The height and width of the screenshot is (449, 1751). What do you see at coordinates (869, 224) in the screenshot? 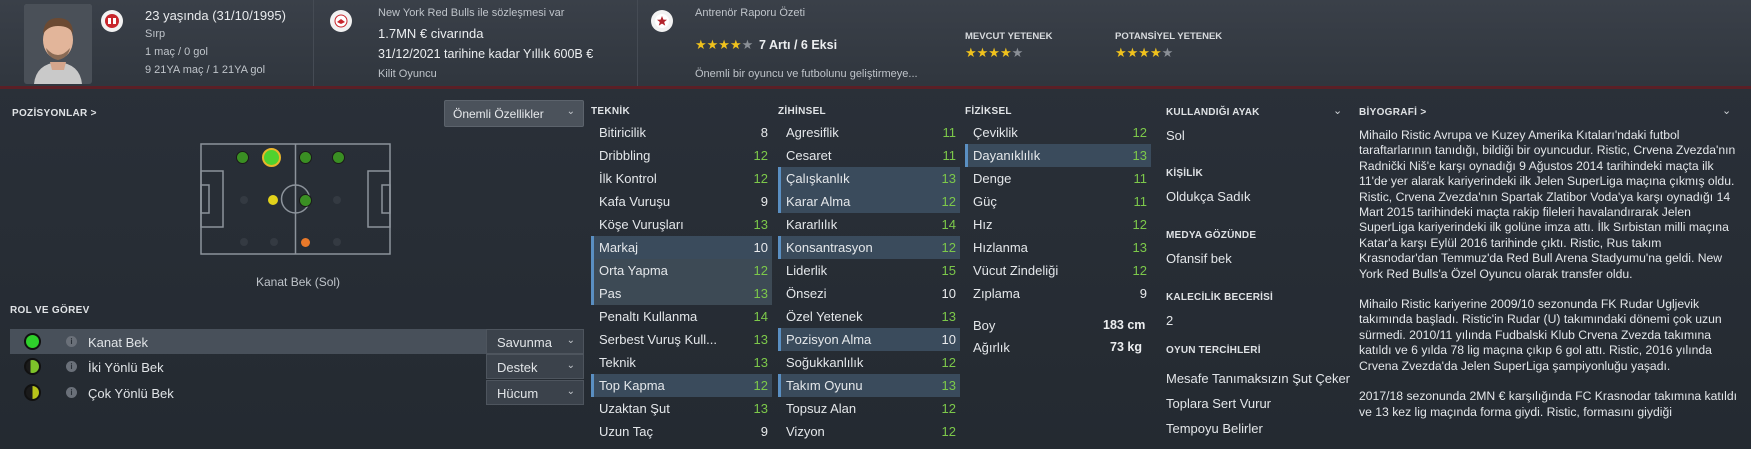
I see `attribute-row: Kararlılık 14` at bounding box center [869, 224].